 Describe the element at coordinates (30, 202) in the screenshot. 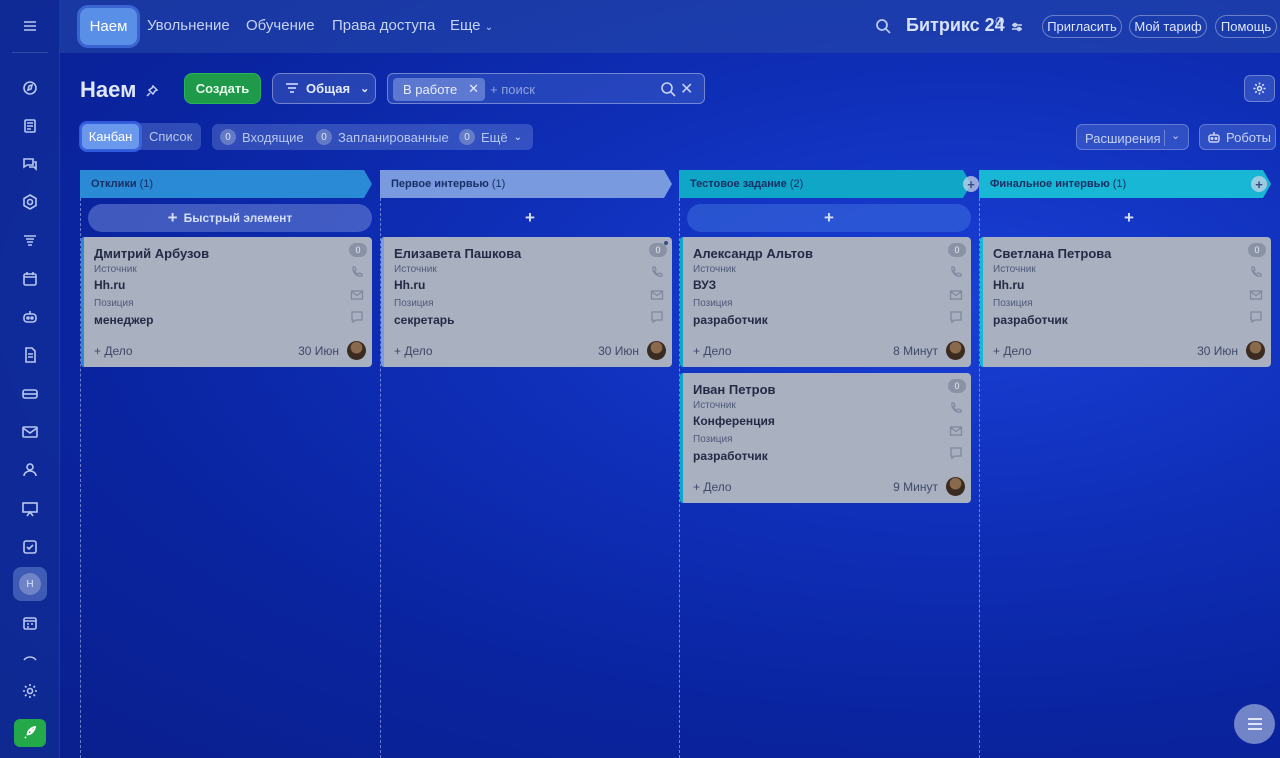

I see `hexagon-icon` at that location.